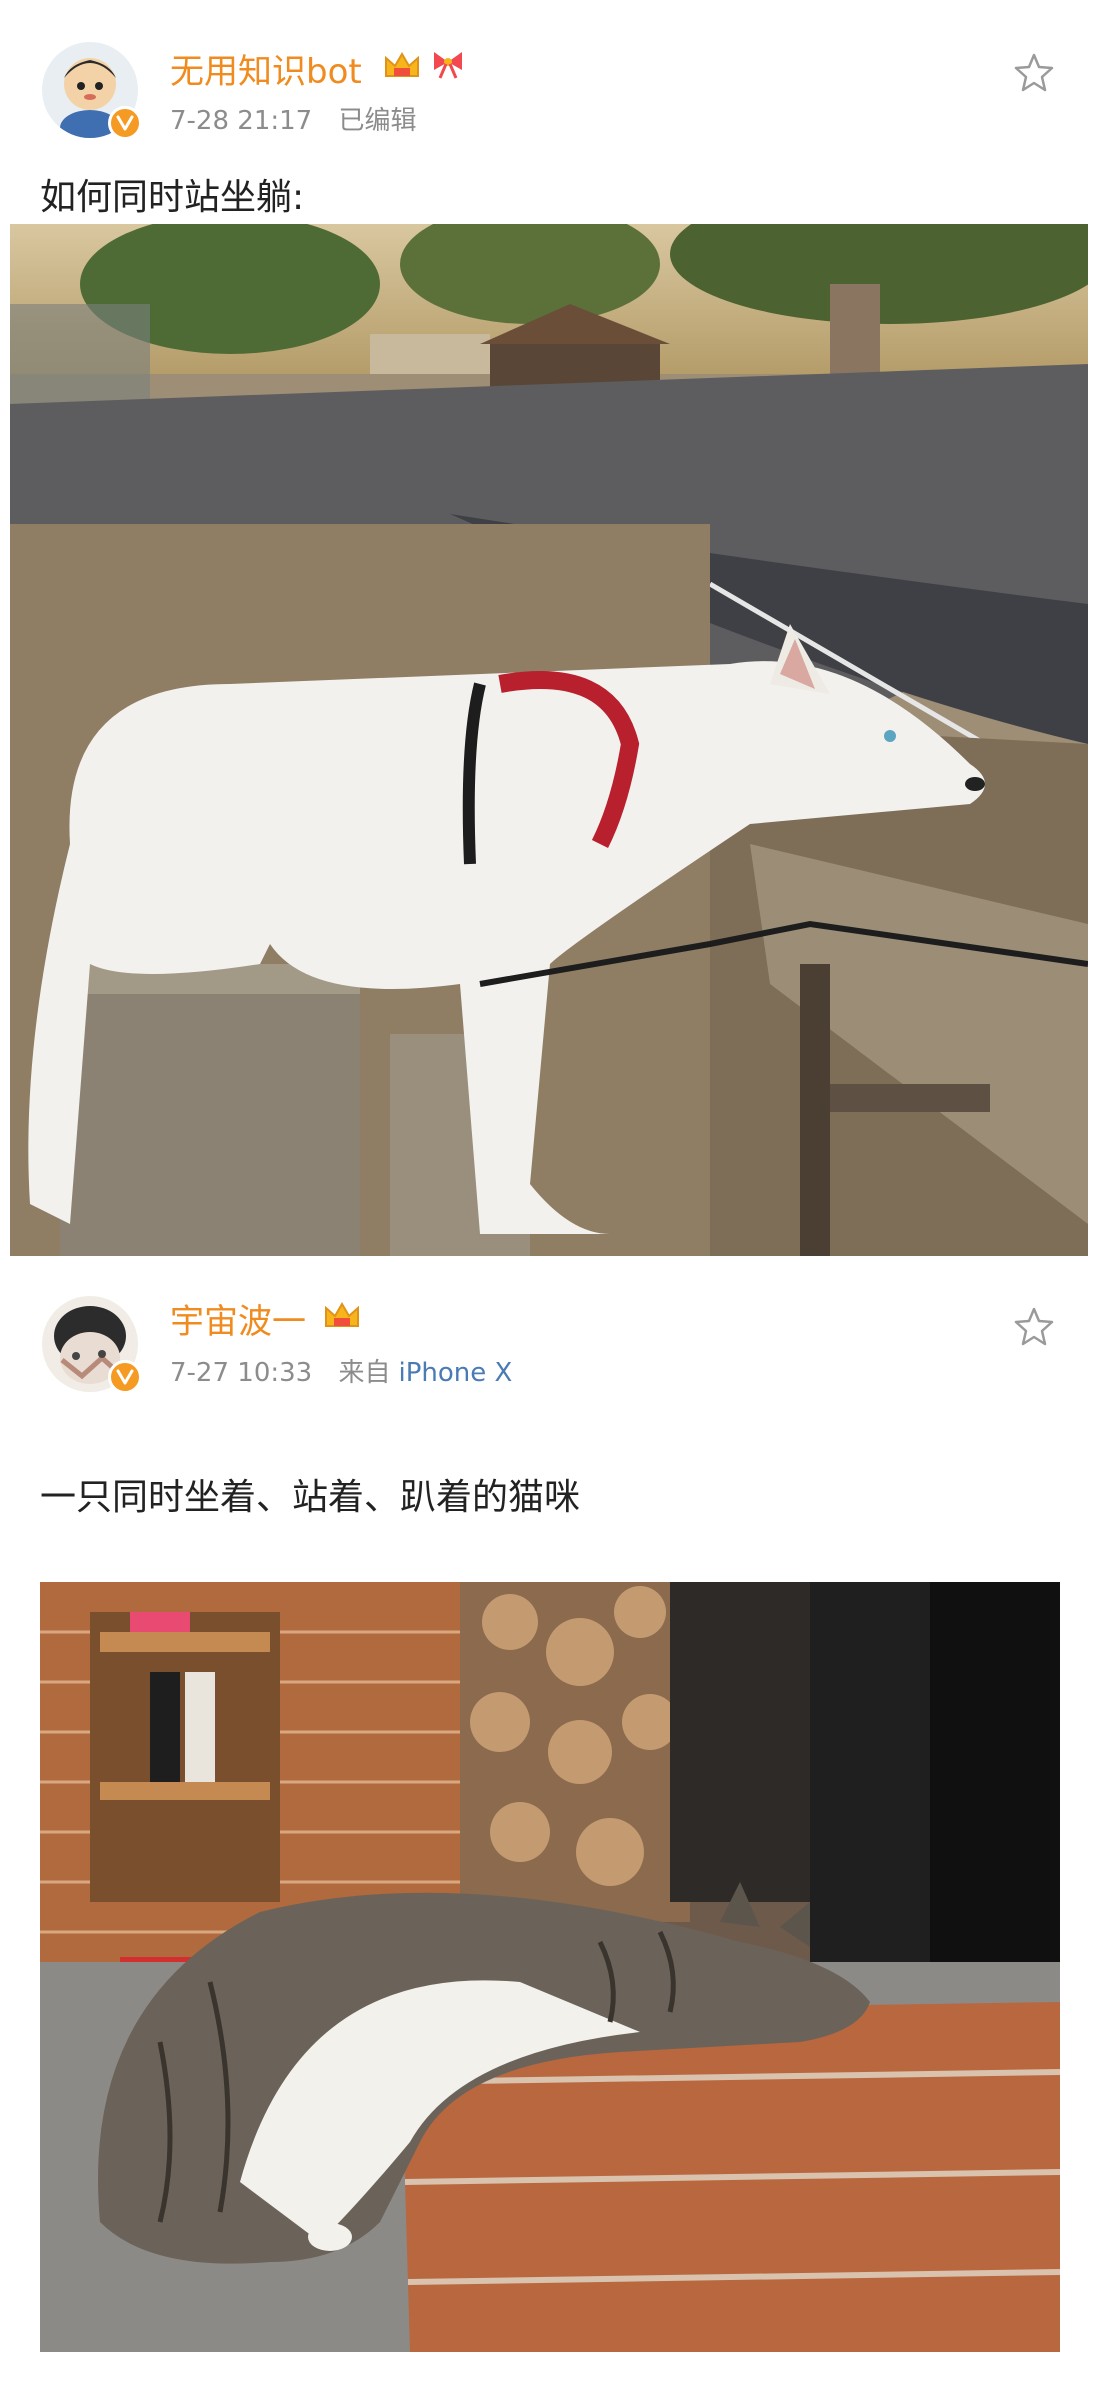 This screenshot has width=1100, height=2384. What do you see at coordinates (238, 1318) in the screenshot?
I see `user-name: 宇宙波一` at bounding box center [238, 1318].